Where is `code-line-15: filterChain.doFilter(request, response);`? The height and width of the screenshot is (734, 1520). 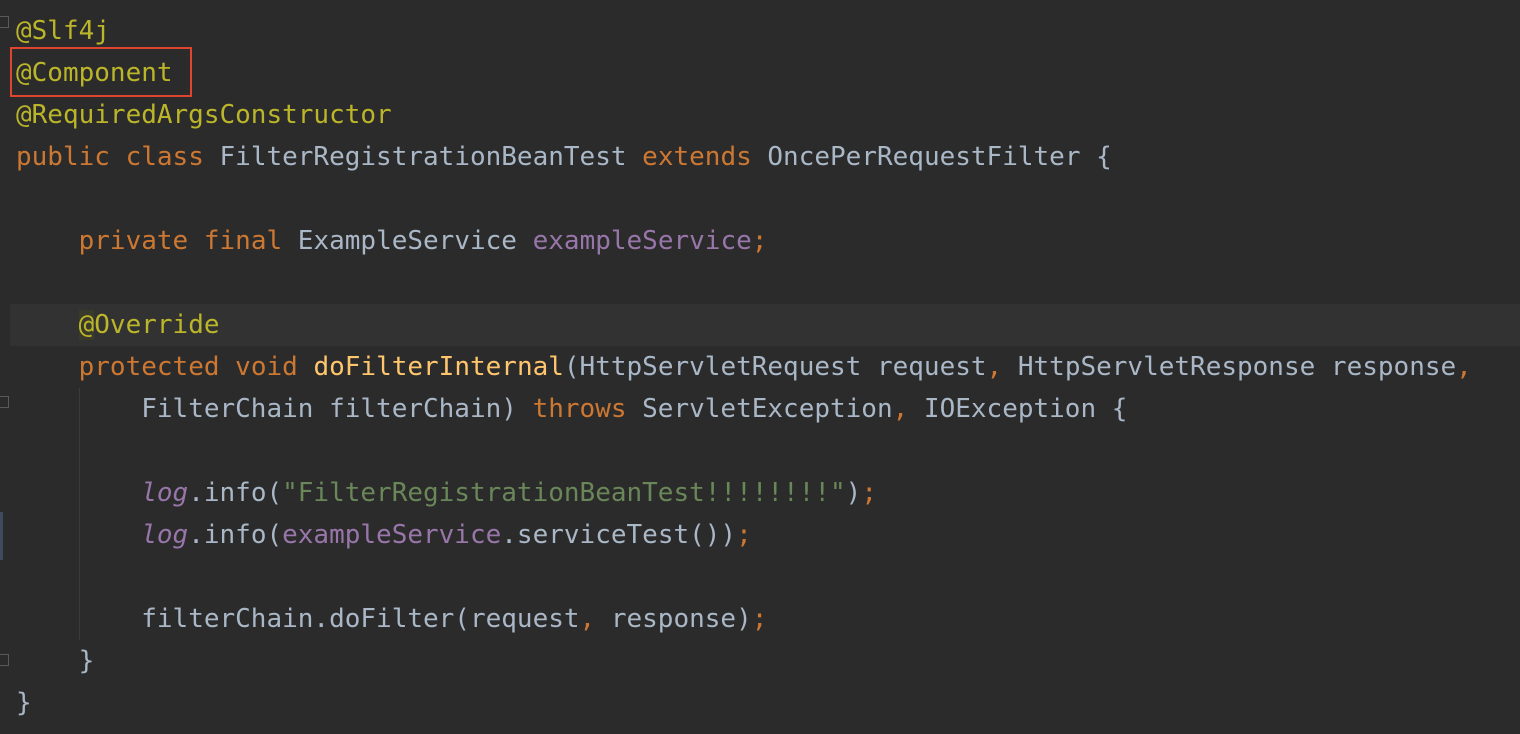
code-line-15: filterChain.doFilter(request, response); is located at coordinates (391, 619).